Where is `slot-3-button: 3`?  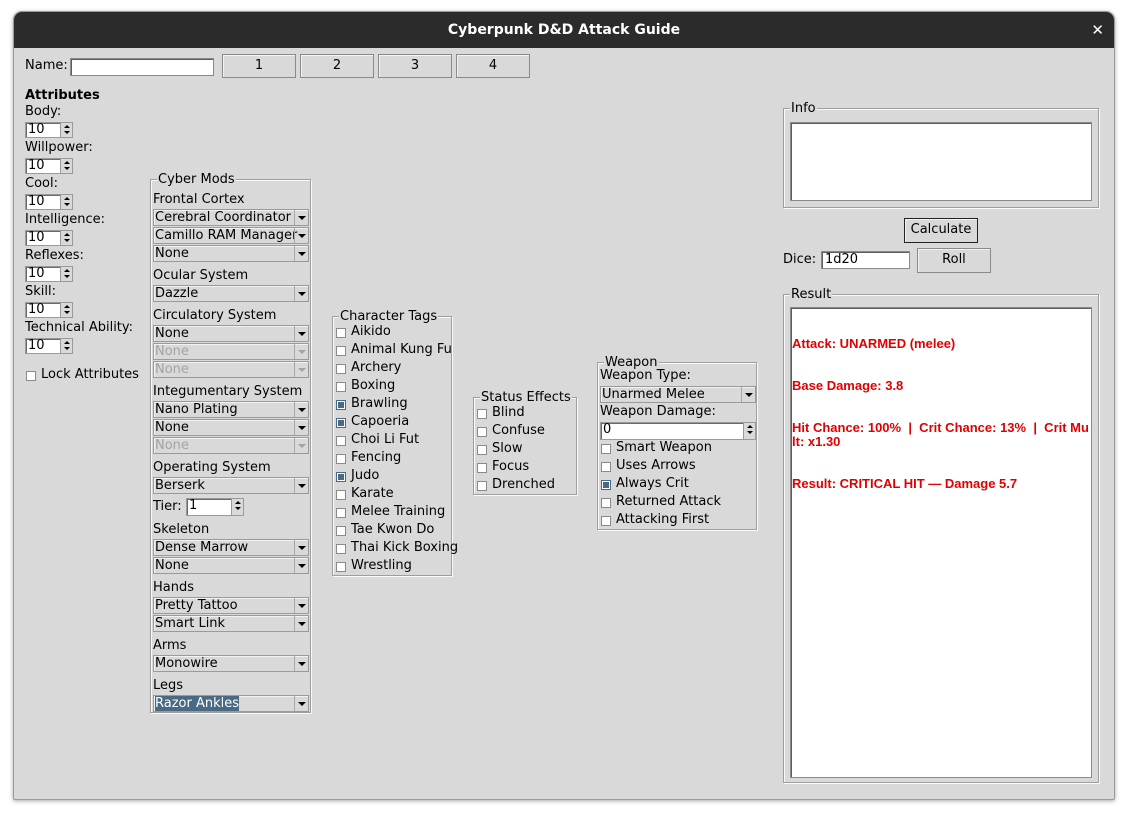 slot-3-button: 3 is located at coordinates (415, 66).